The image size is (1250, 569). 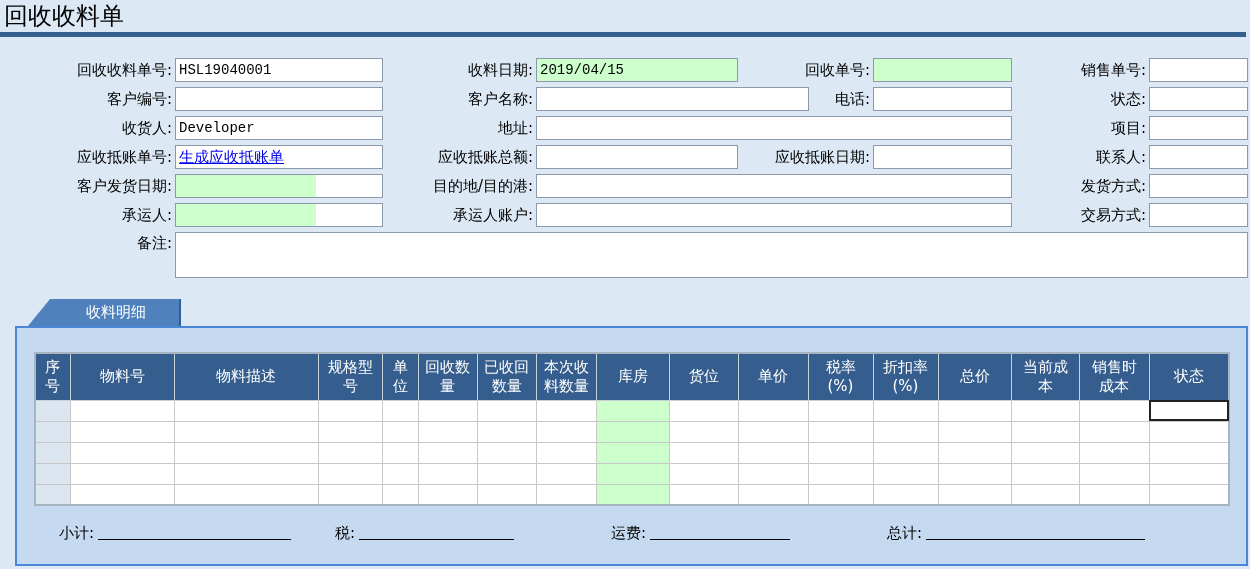 I want to click on column-header: 货位, so click(x=703, y=376).